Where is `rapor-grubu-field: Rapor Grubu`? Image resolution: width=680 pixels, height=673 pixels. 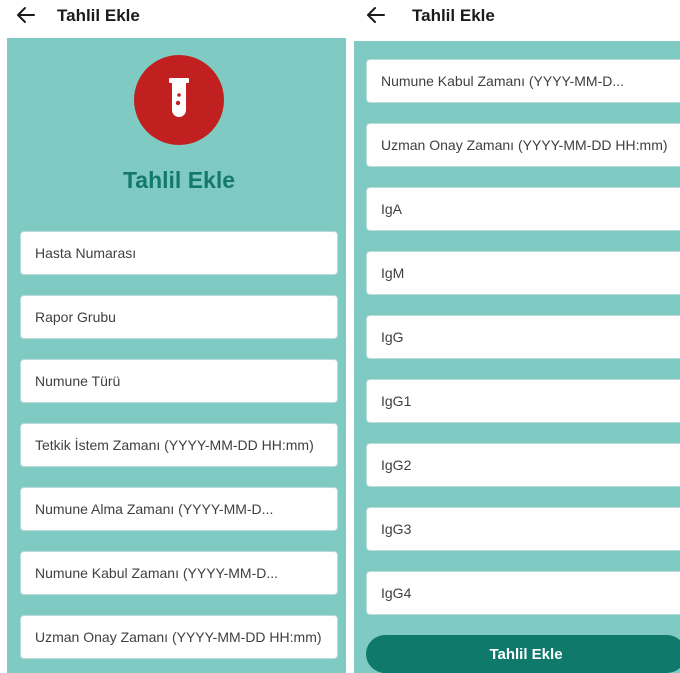
rapor-grubu-field: Rapor Grubu is located at coordinates (179, 317).